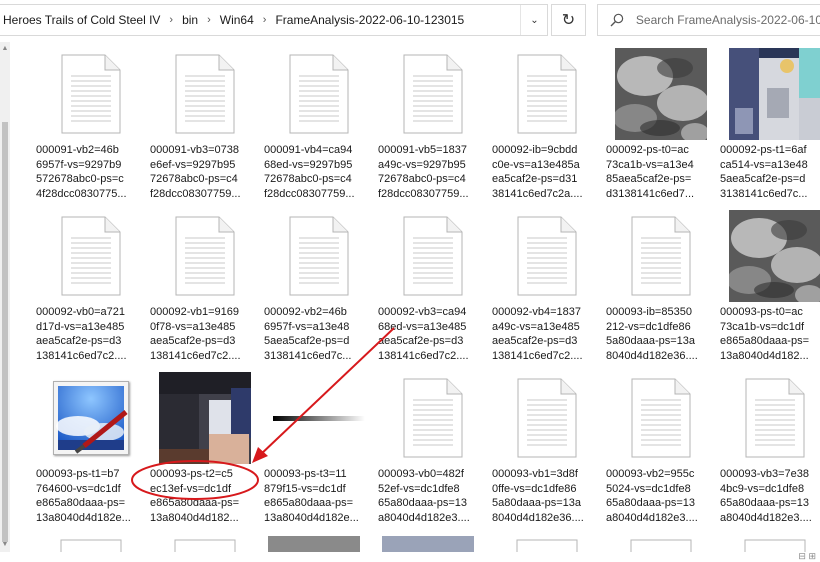  I want to click on breadcrumb-item: Heroes Trails of Cold Steel IV, so click(81, 20).